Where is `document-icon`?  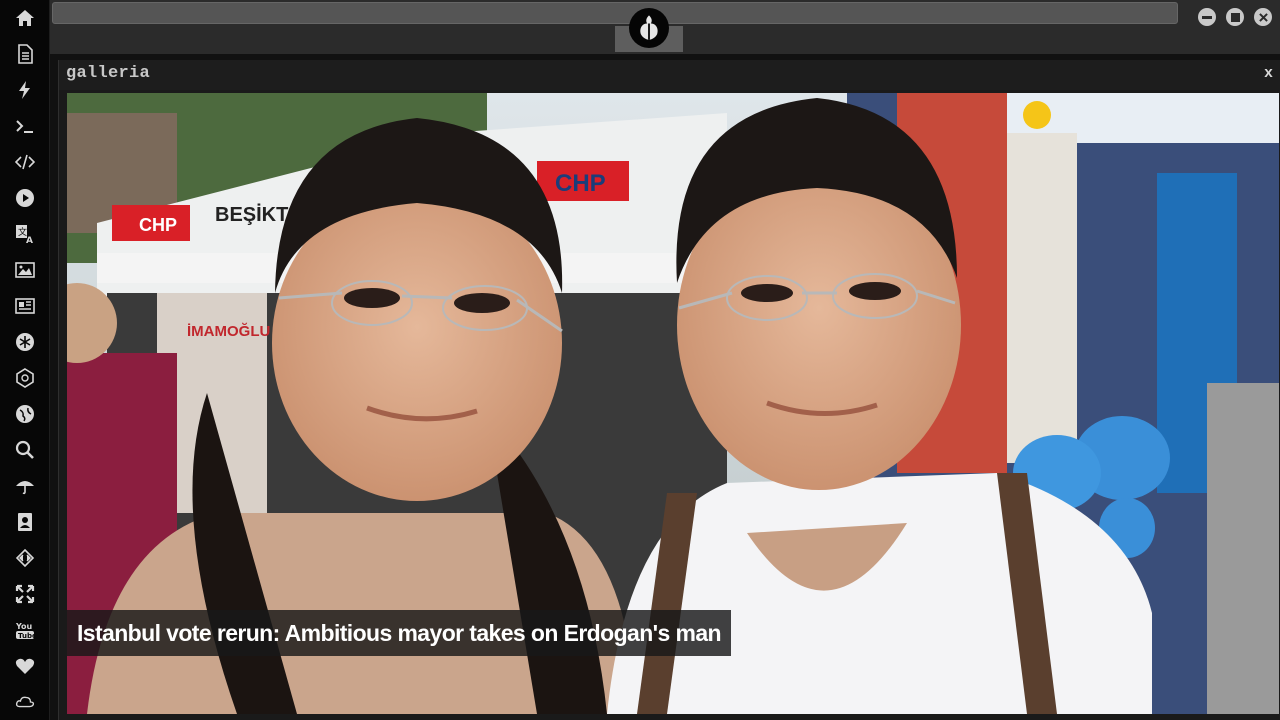 document-icon is located at coordinates (25, 54).